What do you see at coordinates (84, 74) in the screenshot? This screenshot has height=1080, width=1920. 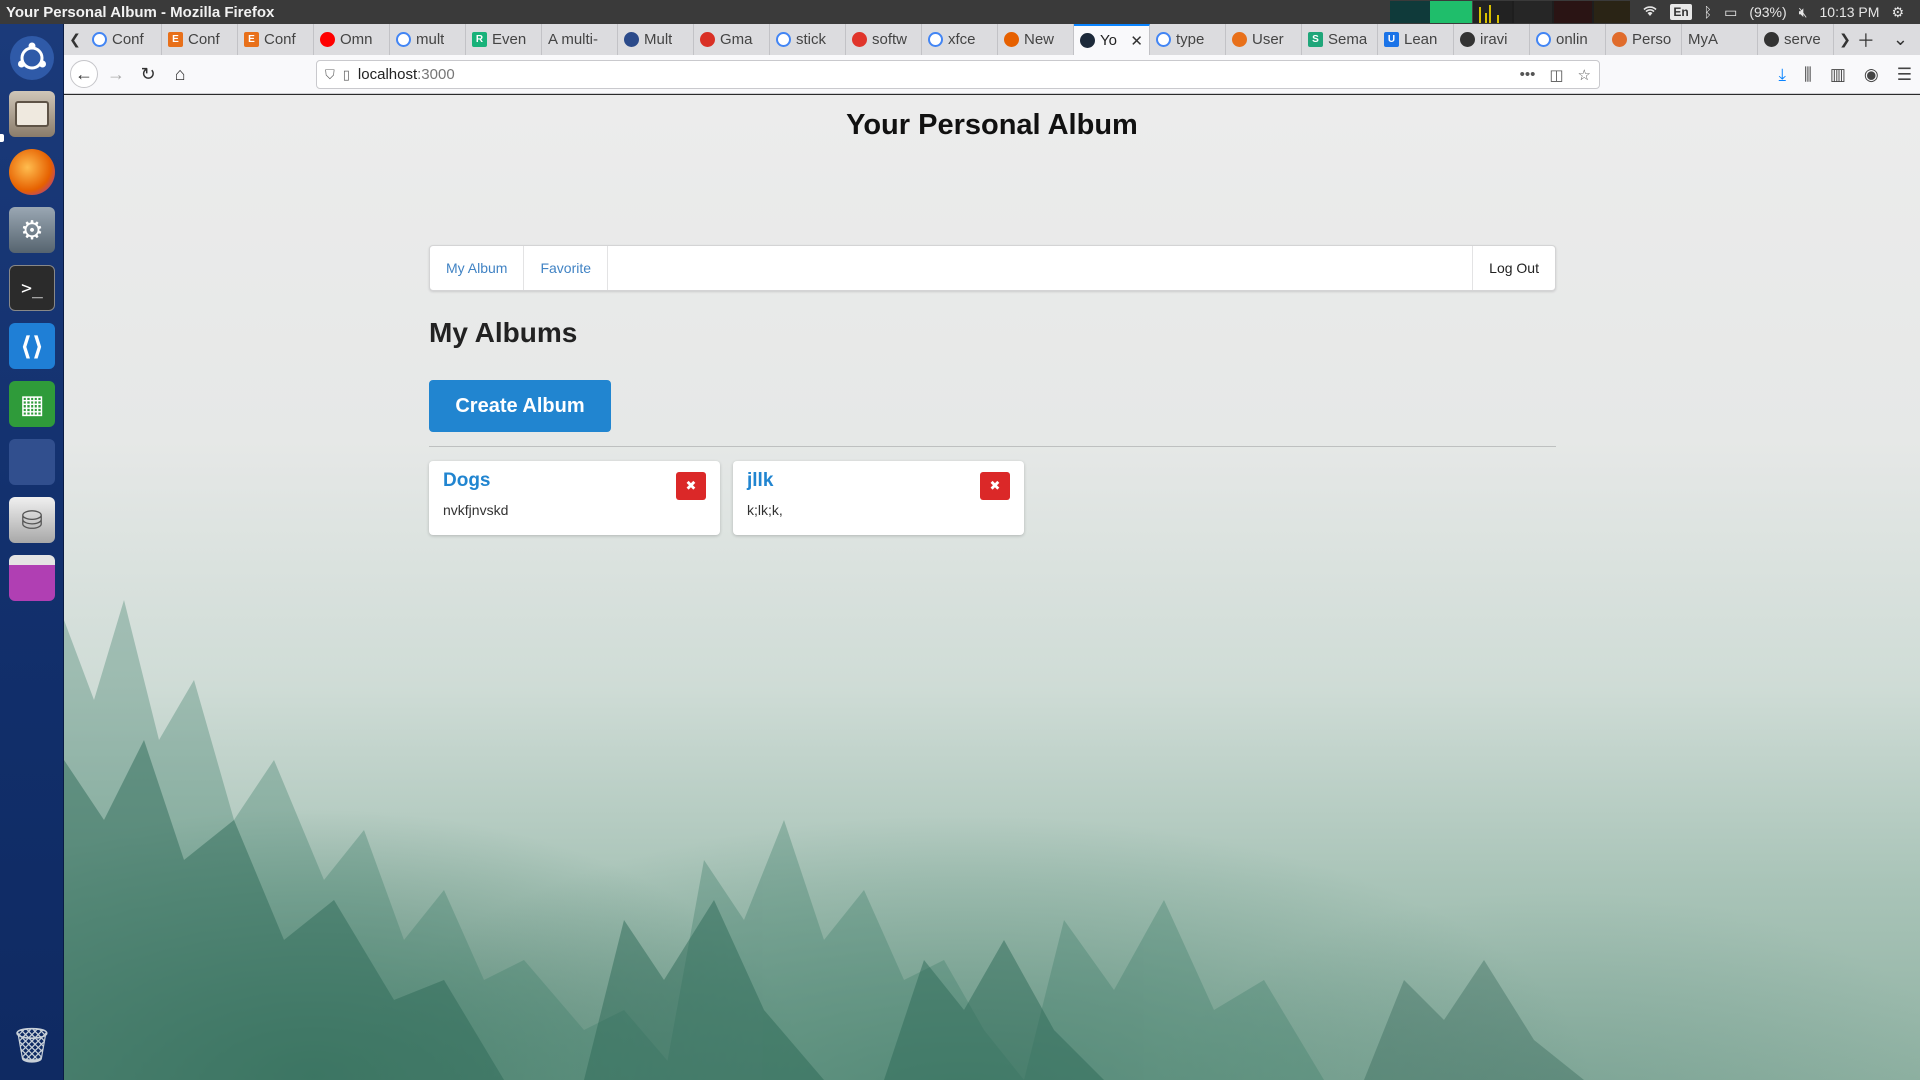 I see `back-button: ←` at bounding box center [84, 74].